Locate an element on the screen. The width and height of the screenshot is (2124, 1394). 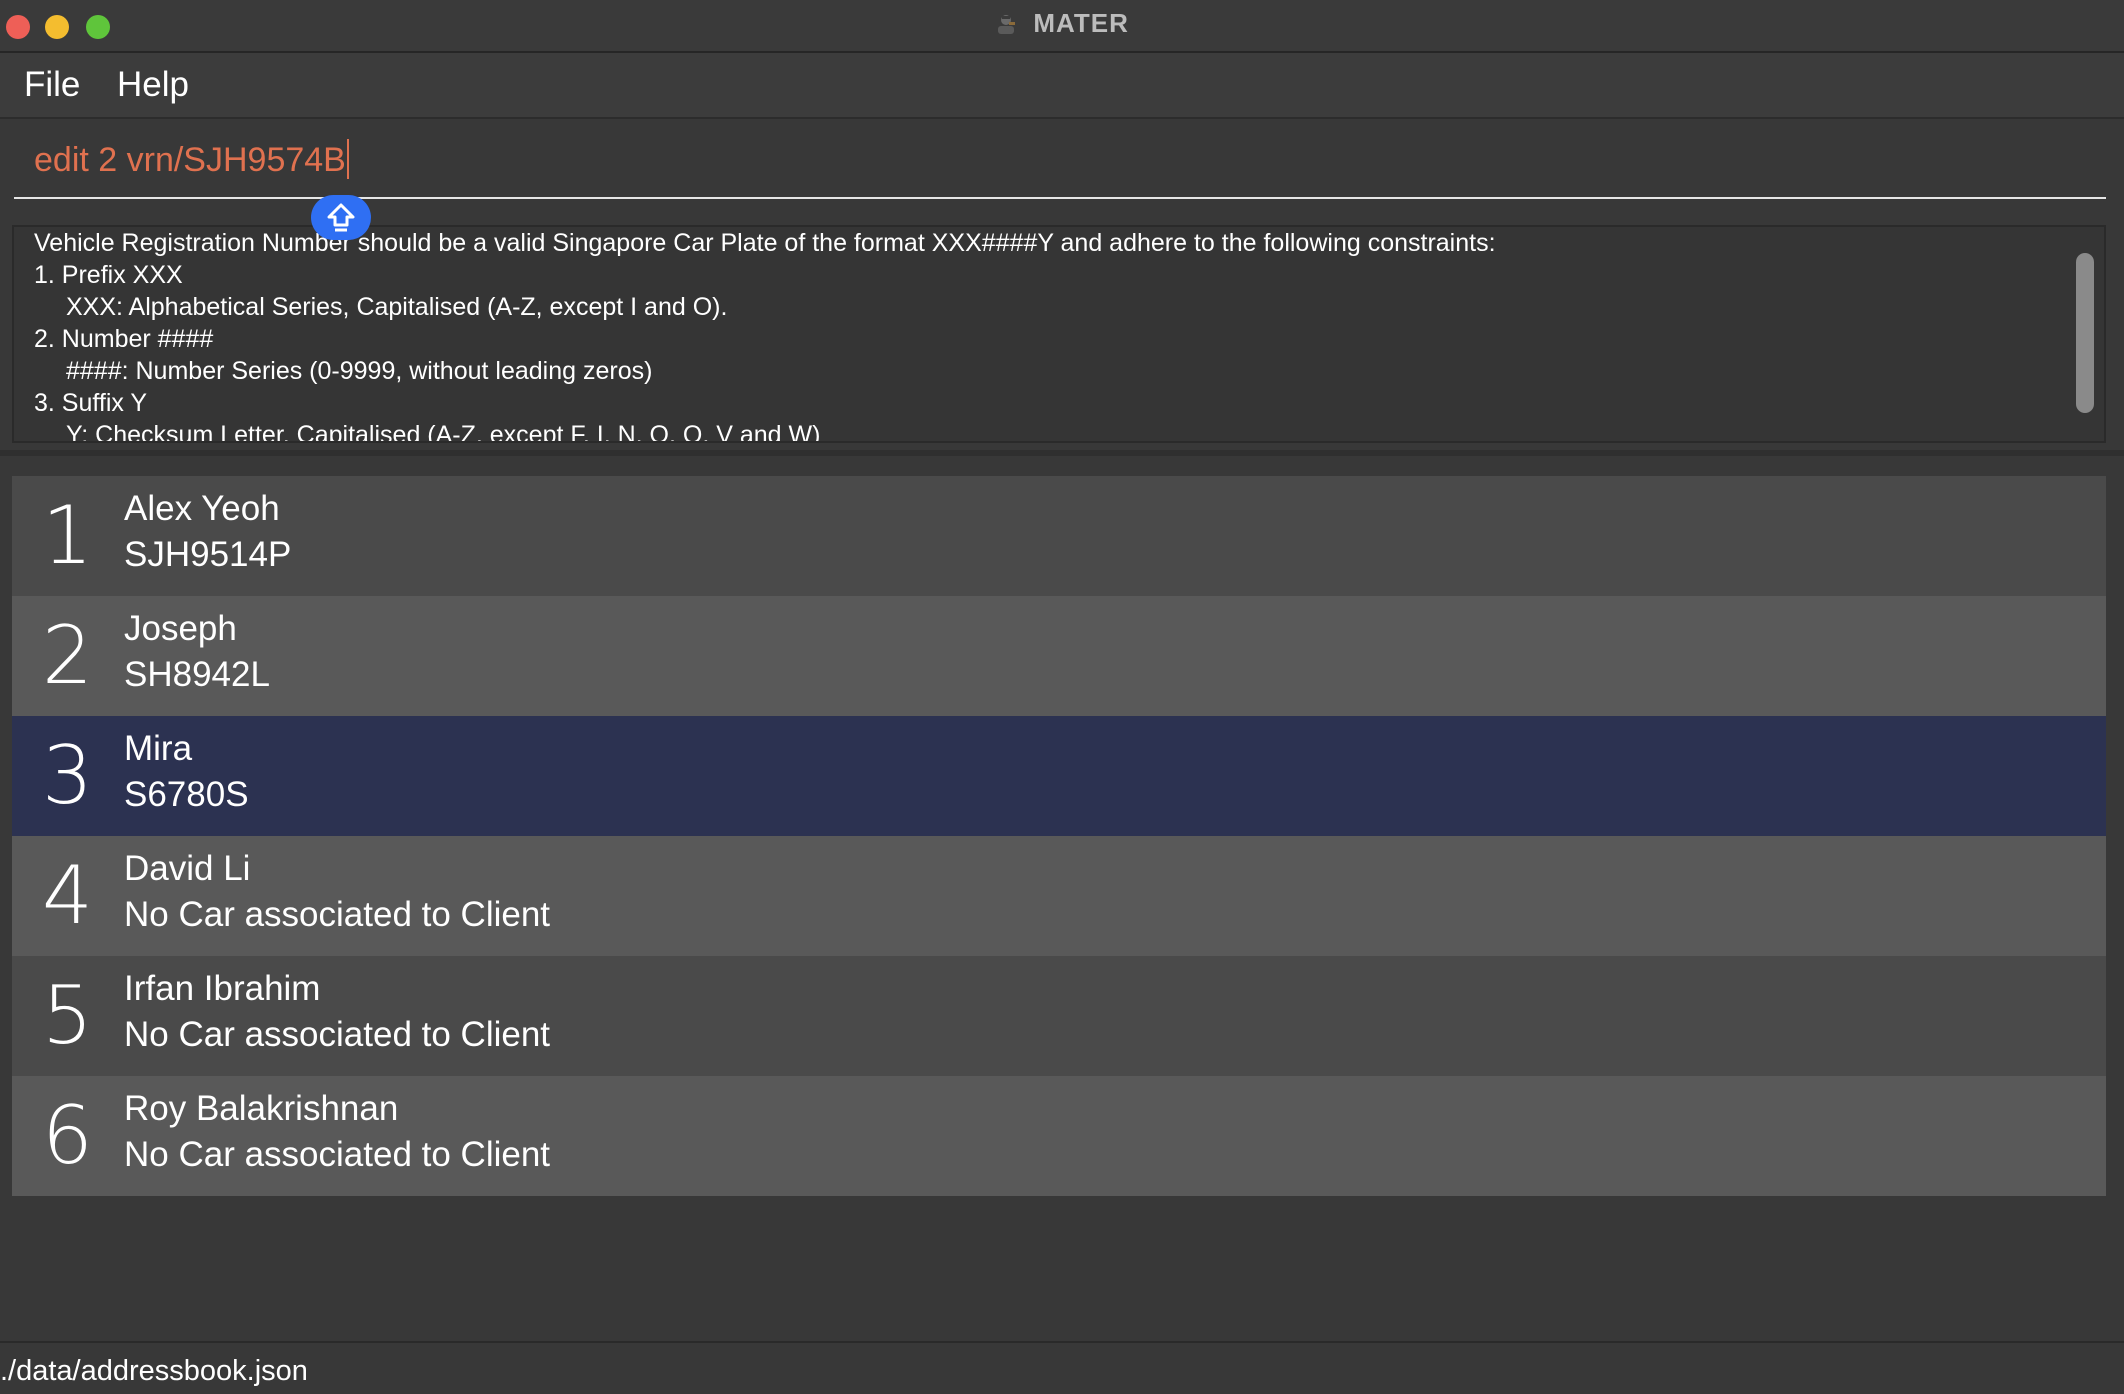
text-caret is located at coordinates (347, 159).